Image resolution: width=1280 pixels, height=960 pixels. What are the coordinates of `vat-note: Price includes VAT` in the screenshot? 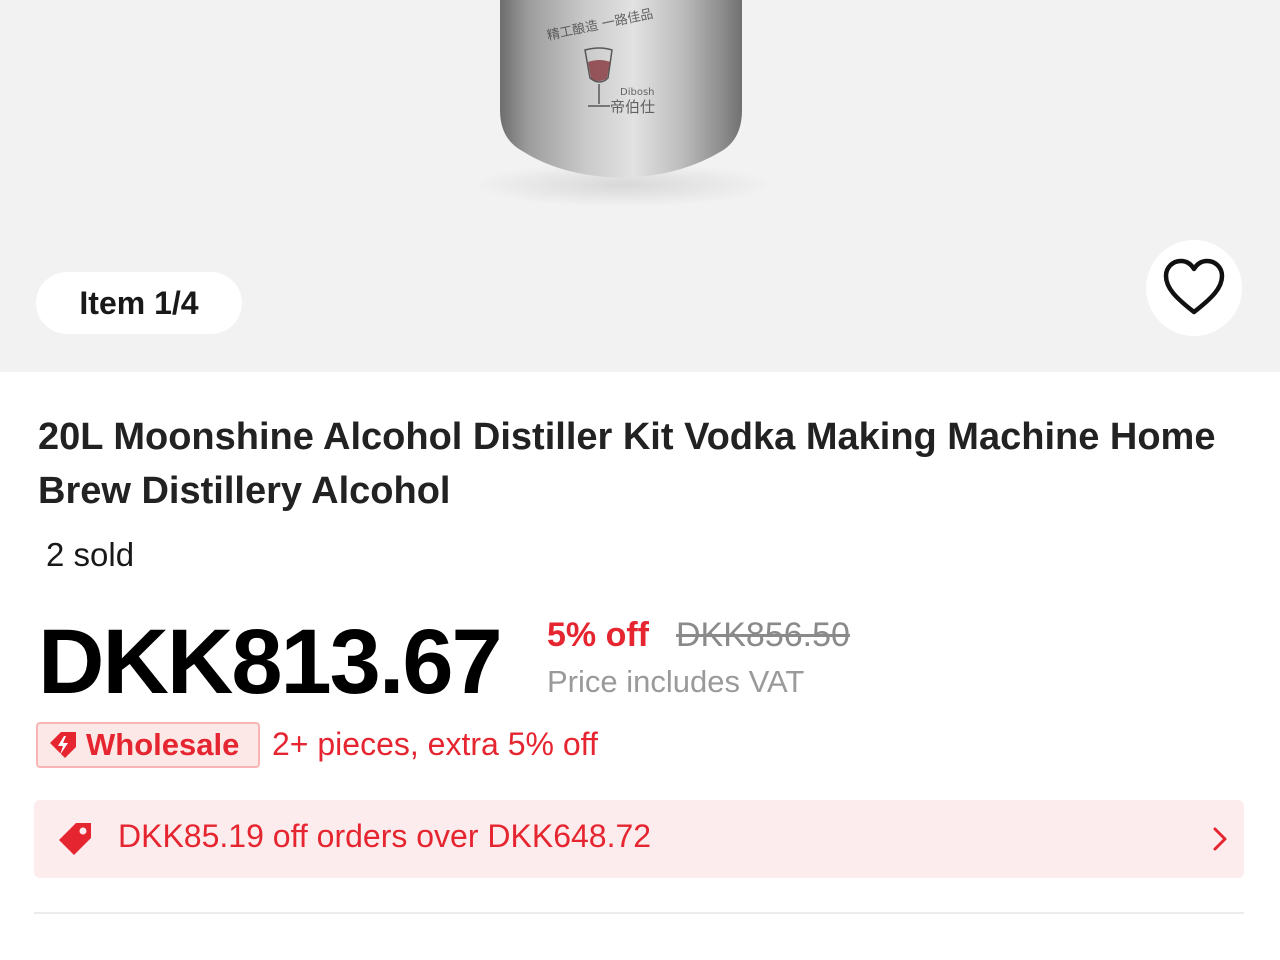 It's located at (676, 681).